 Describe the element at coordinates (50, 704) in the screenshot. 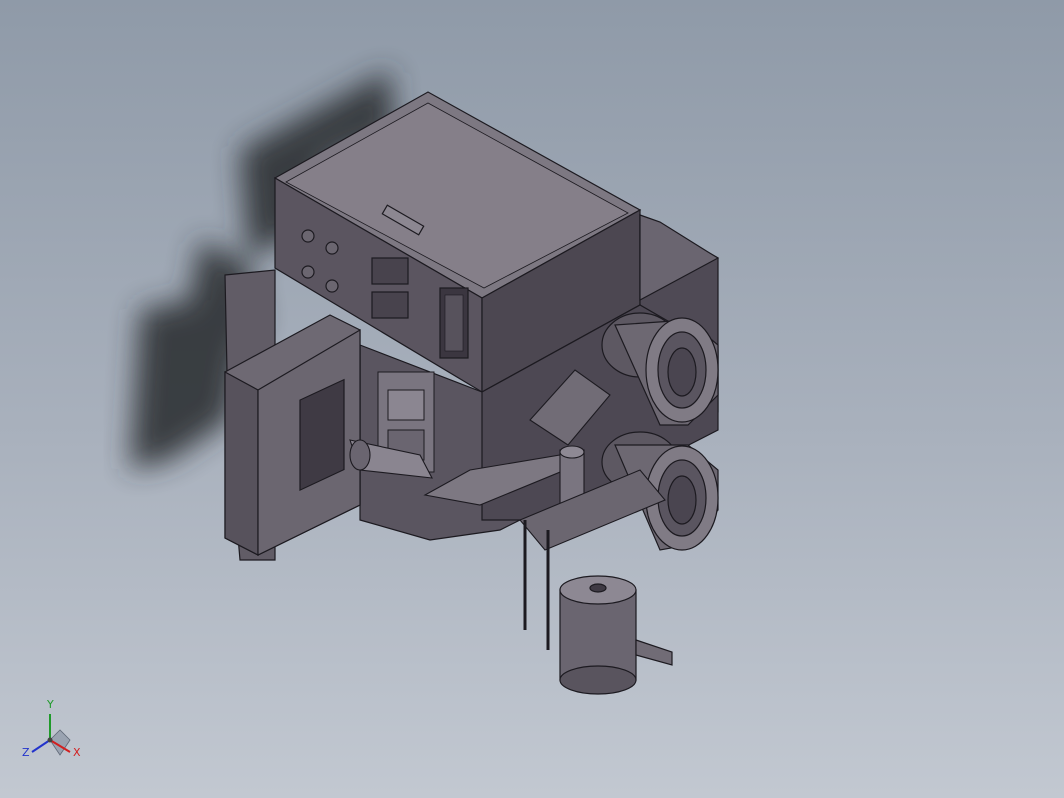

I see `y-axis-label: Y` at that location.